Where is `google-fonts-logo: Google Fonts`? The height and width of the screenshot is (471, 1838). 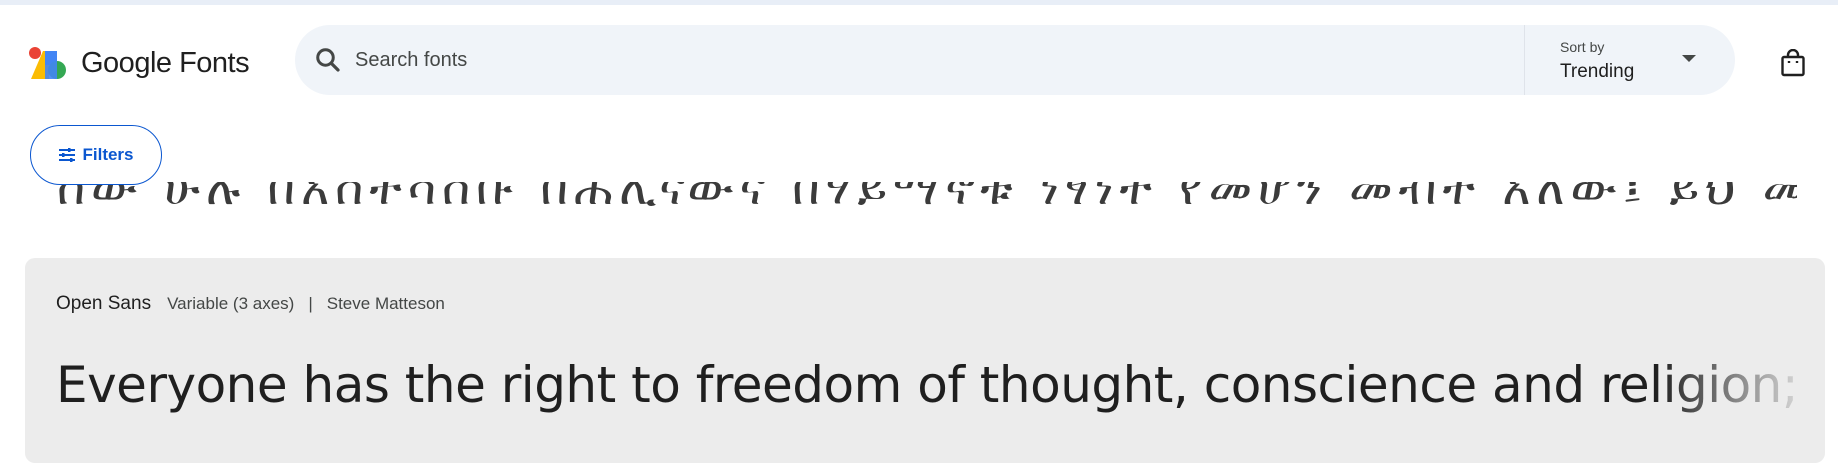 google-fonts-logo: Google Fonts is located at coordinates (138, 63).